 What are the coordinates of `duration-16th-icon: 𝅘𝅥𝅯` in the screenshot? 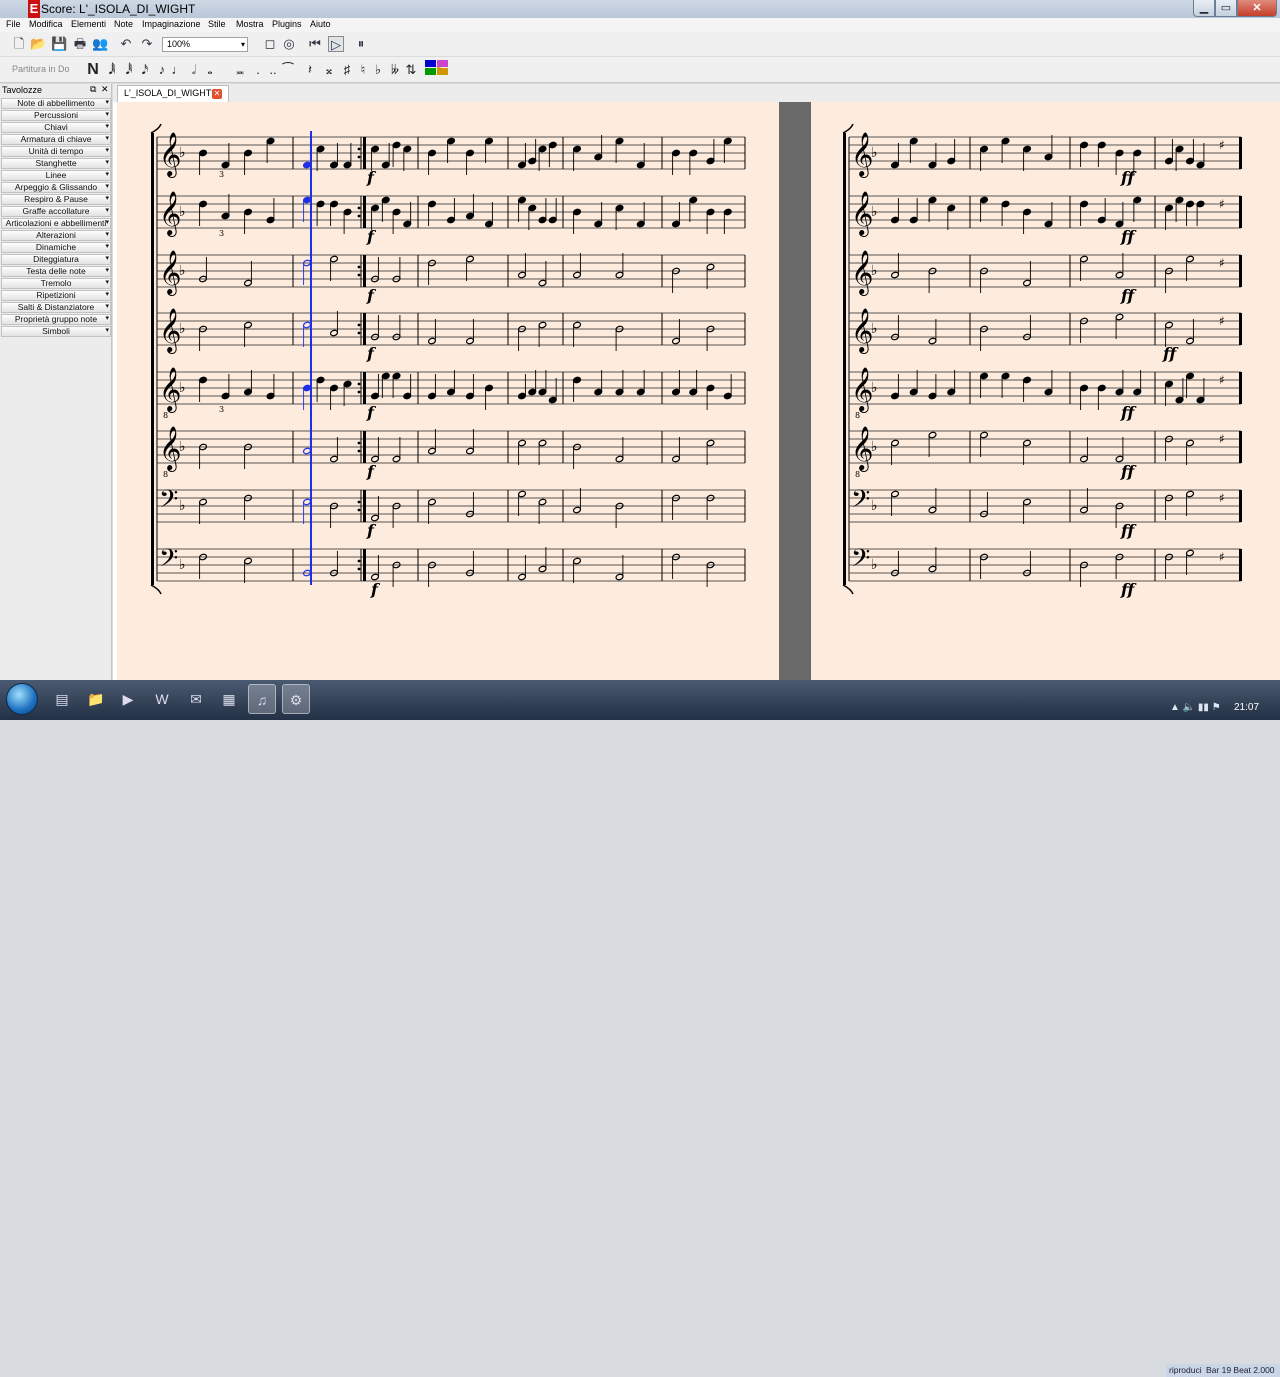 It's located at (145, 70).